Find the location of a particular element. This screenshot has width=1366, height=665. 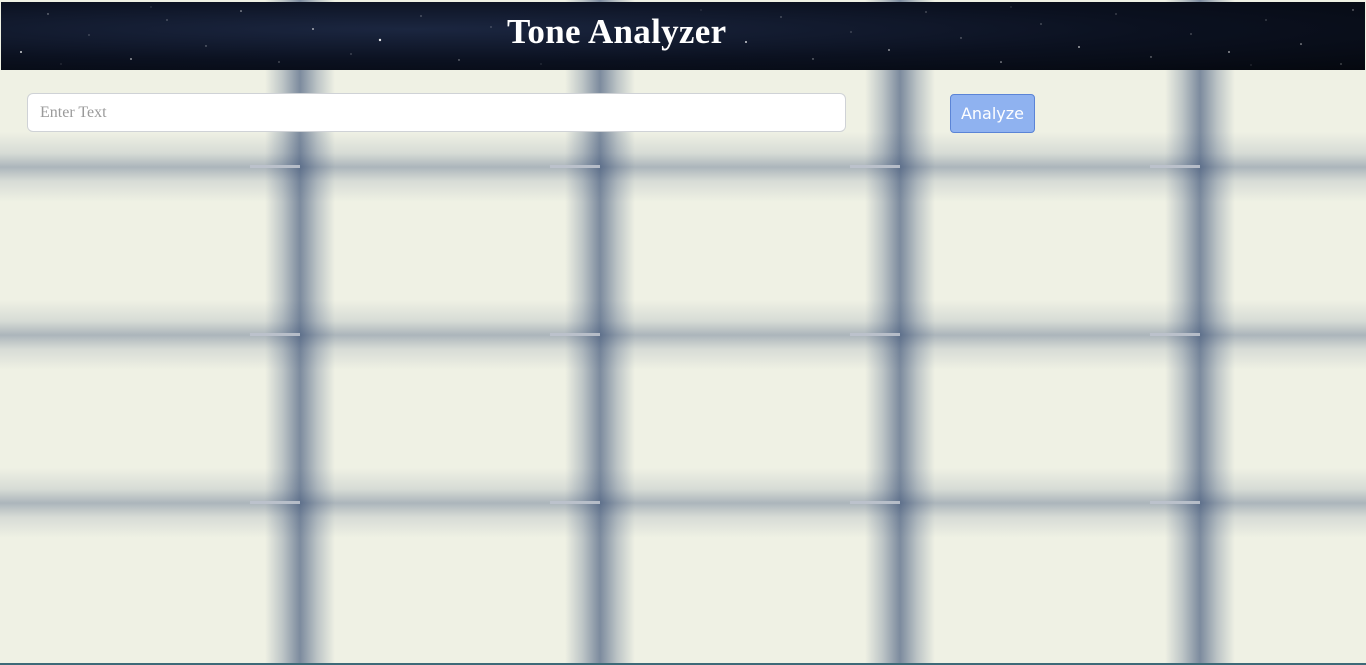

page-title: Tone Analyzer is located at coordinates (617, 31).